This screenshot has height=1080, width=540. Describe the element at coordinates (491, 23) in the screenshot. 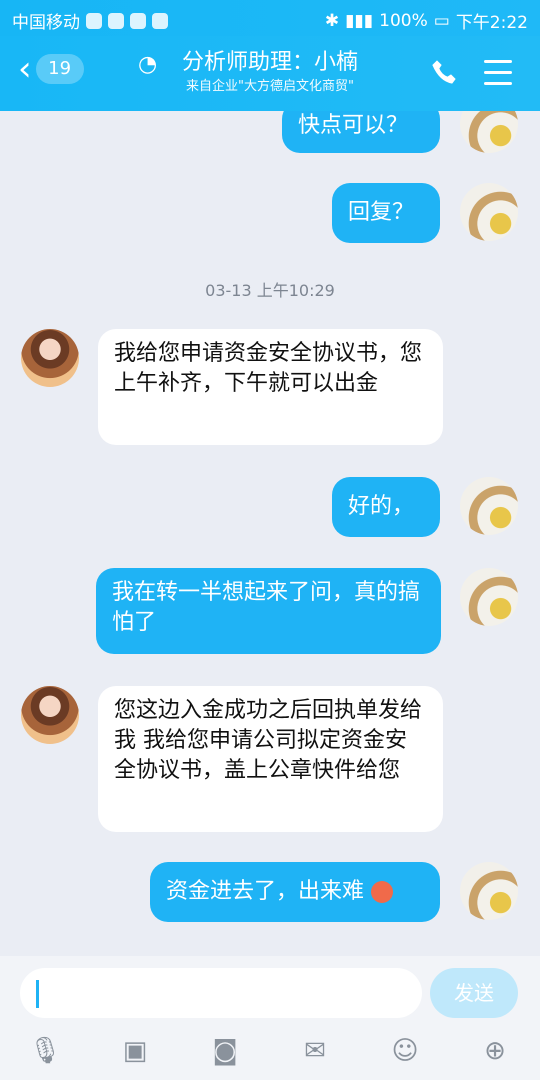

I see `time-label: 下午2:22` at that location.